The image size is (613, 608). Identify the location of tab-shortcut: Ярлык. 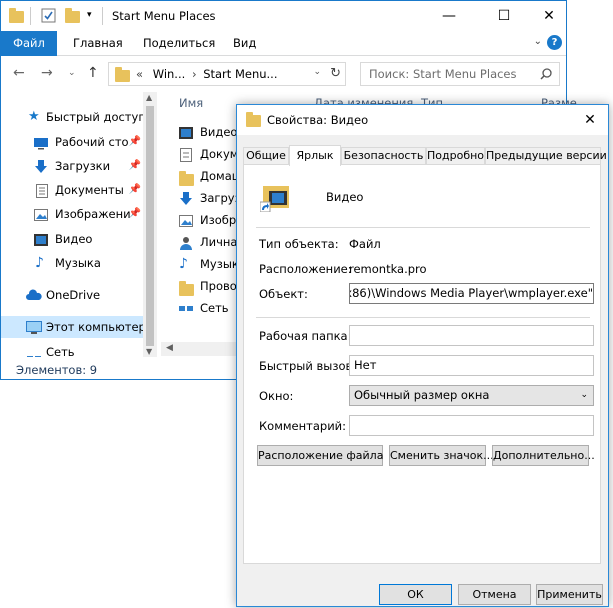
(315, 155).